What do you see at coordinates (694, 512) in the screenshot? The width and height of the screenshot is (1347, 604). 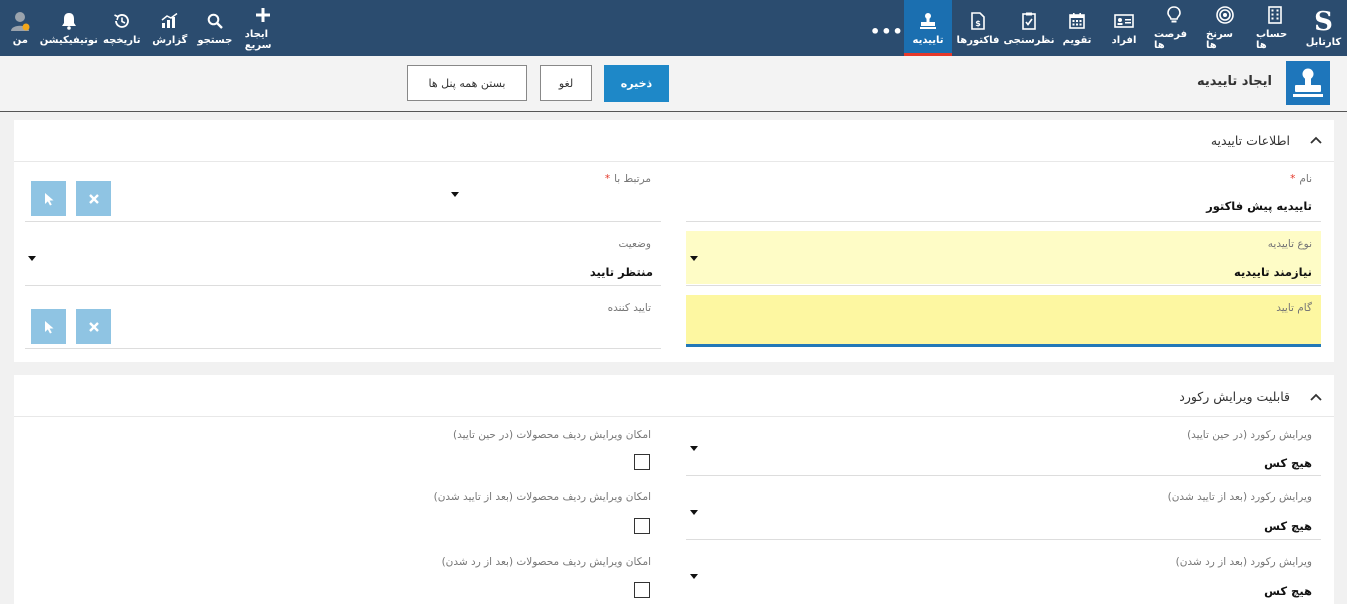 I see `edit-after-approval-dropdown-icon` at bounding box center [694, 512].